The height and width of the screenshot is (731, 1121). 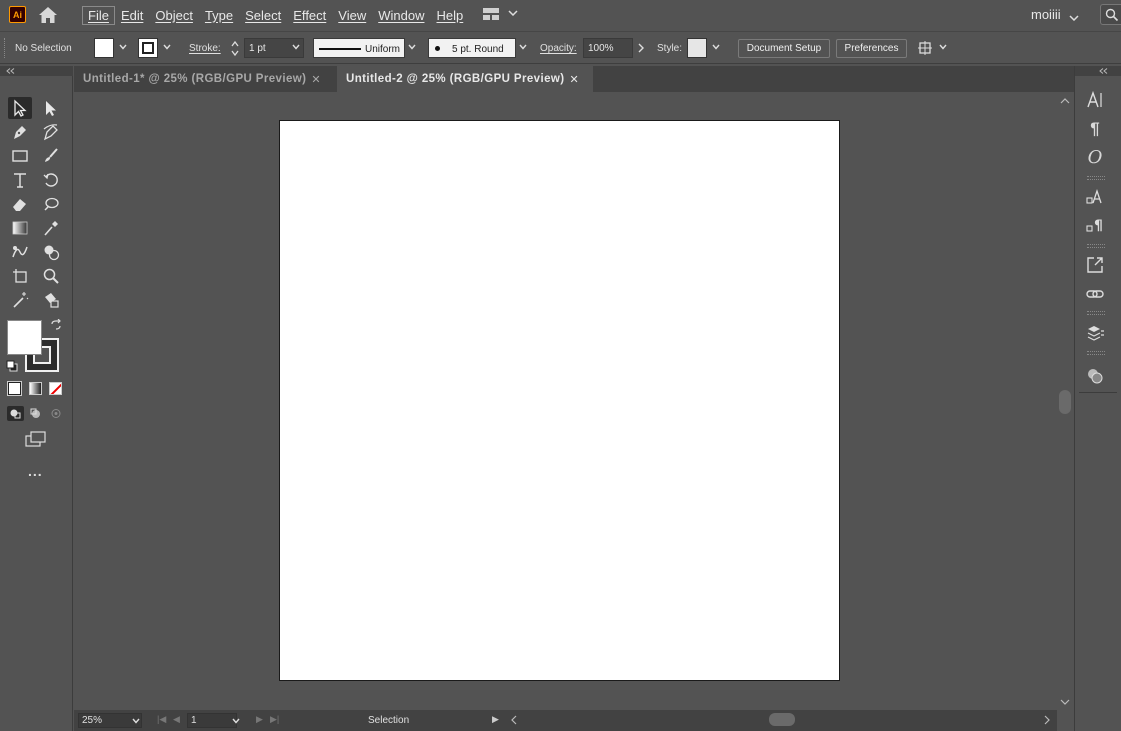 I want to click on menu-type: Type, so click(x=219, y=15).